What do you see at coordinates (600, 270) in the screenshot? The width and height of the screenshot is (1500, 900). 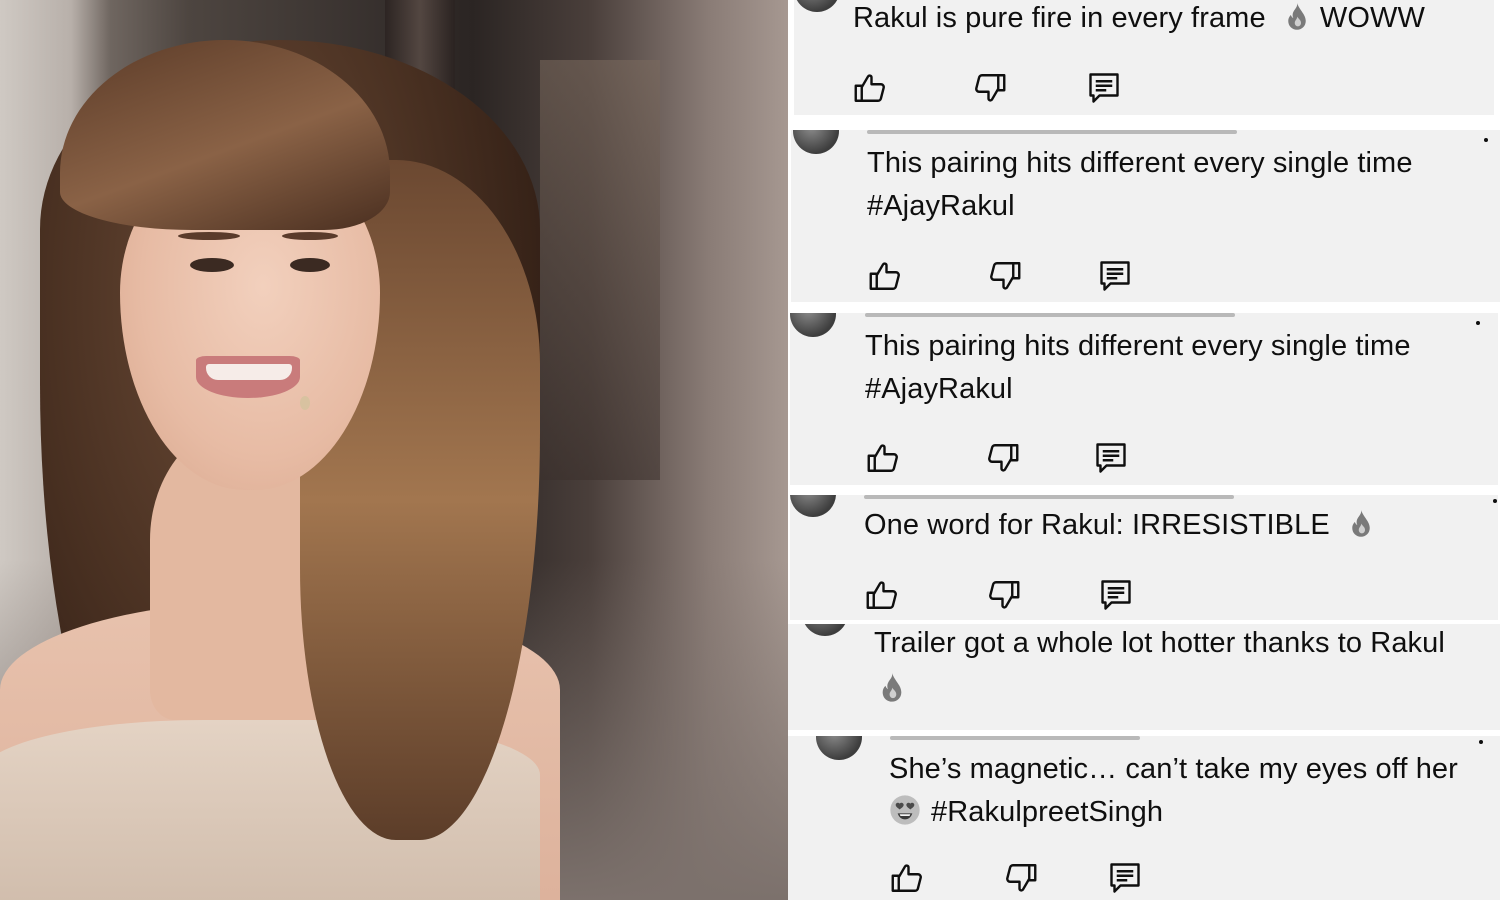 I see `background-window` at bounding box center [600, 270].